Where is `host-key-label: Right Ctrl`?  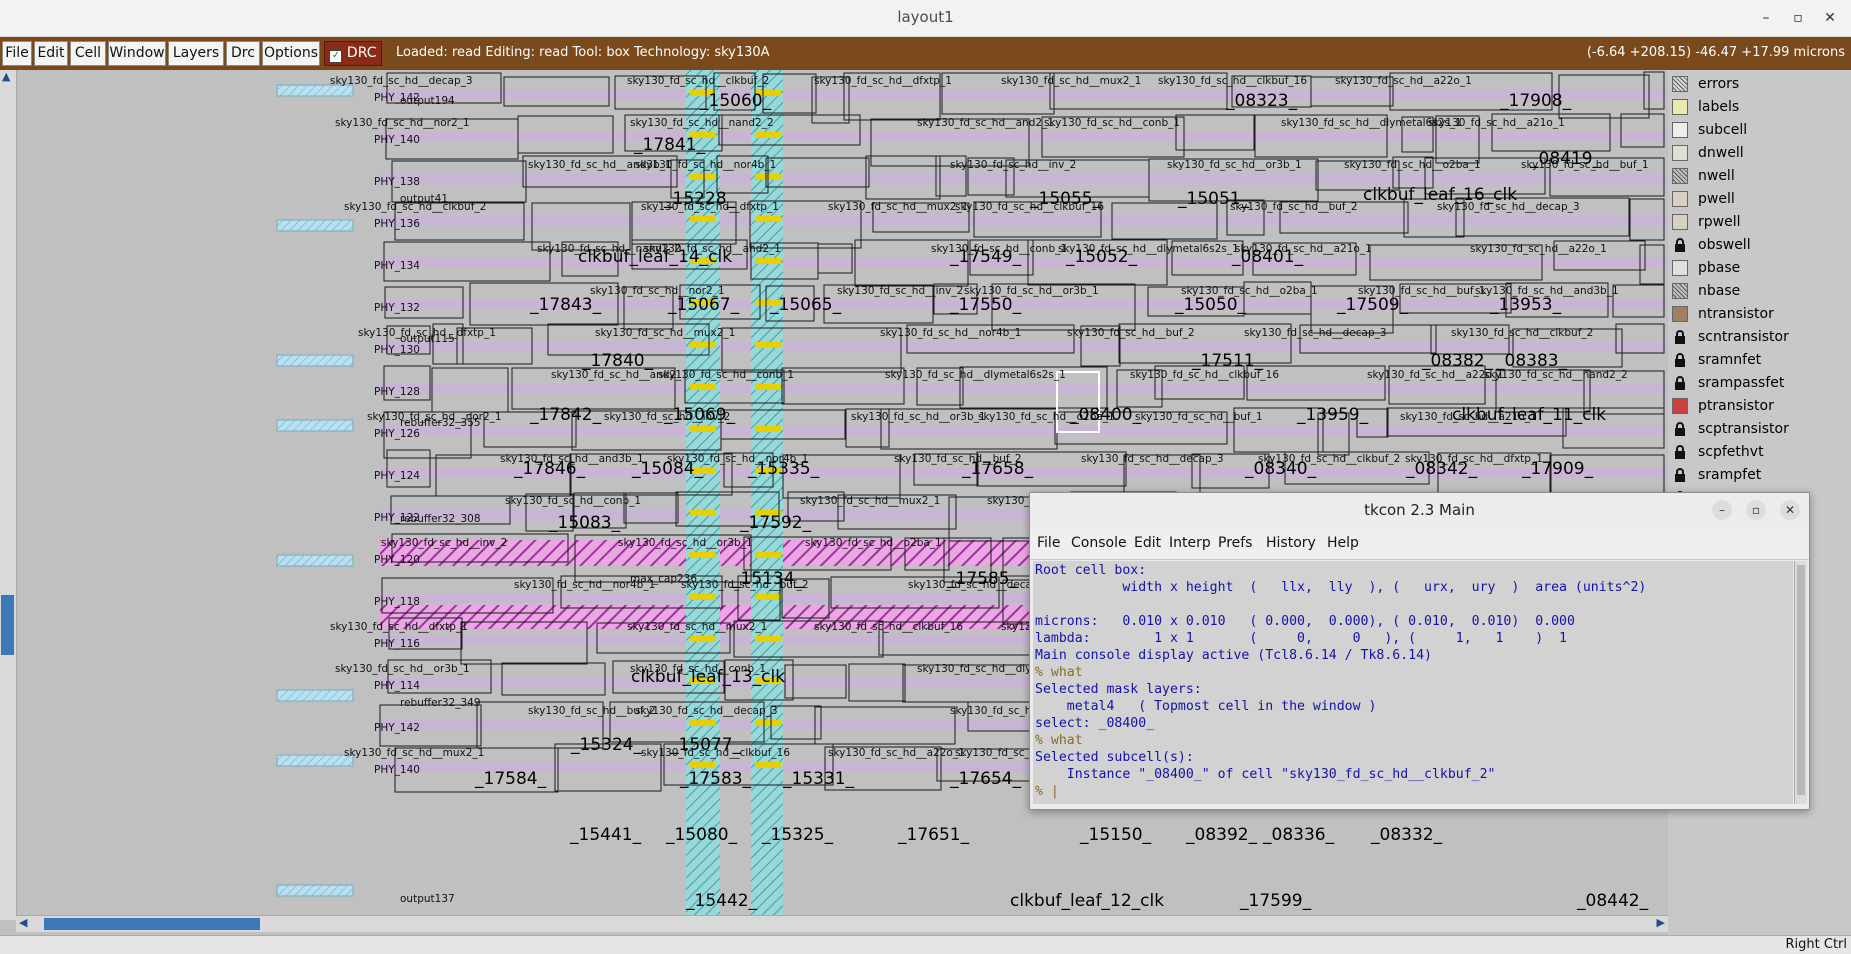
host-key-label: Right Ctrl is located at coordinates (1816, 944).